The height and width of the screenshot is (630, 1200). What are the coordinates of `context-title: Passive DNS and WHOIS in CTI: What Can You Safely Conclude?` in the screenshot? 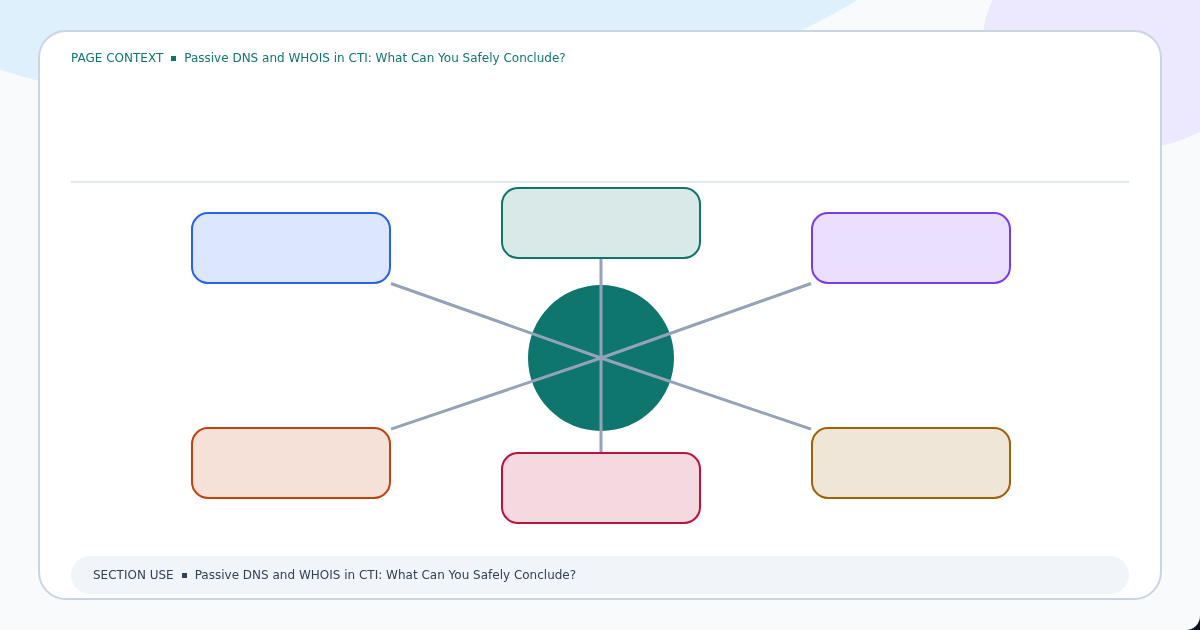 It's located at (375, 58).